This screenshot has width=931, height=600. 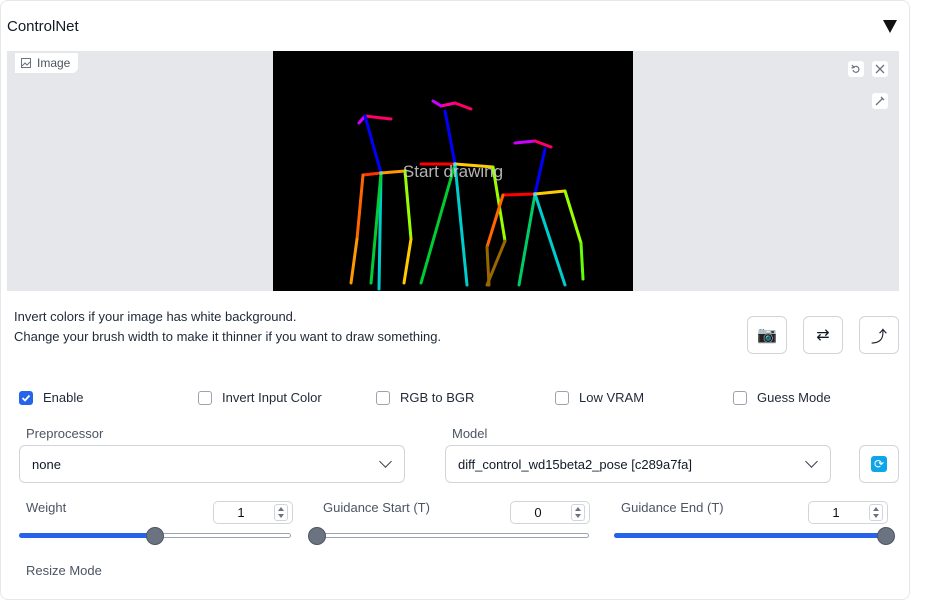 I want to click on preprocessor-value: none, so click(x=46, y=464).